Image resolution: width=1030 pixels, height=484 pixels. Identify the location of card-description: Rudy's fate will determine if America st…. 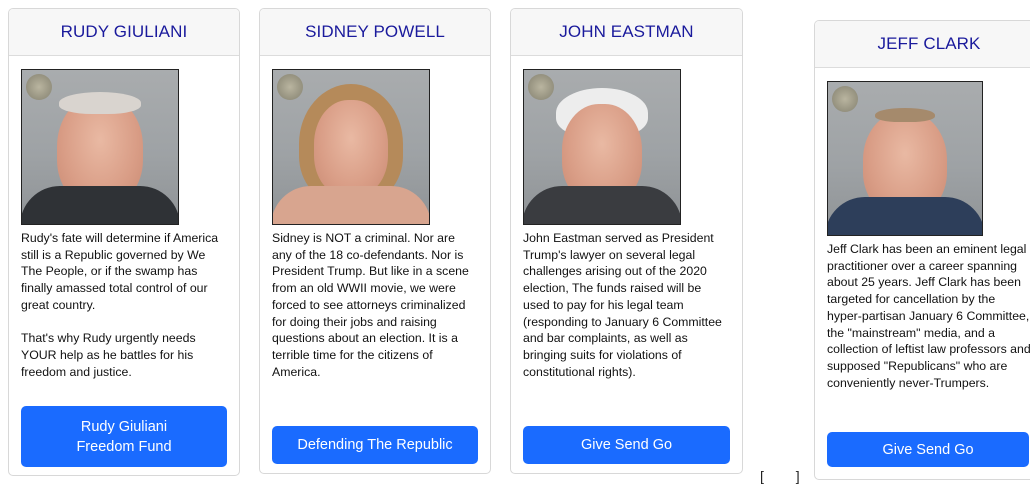
(120, 305).